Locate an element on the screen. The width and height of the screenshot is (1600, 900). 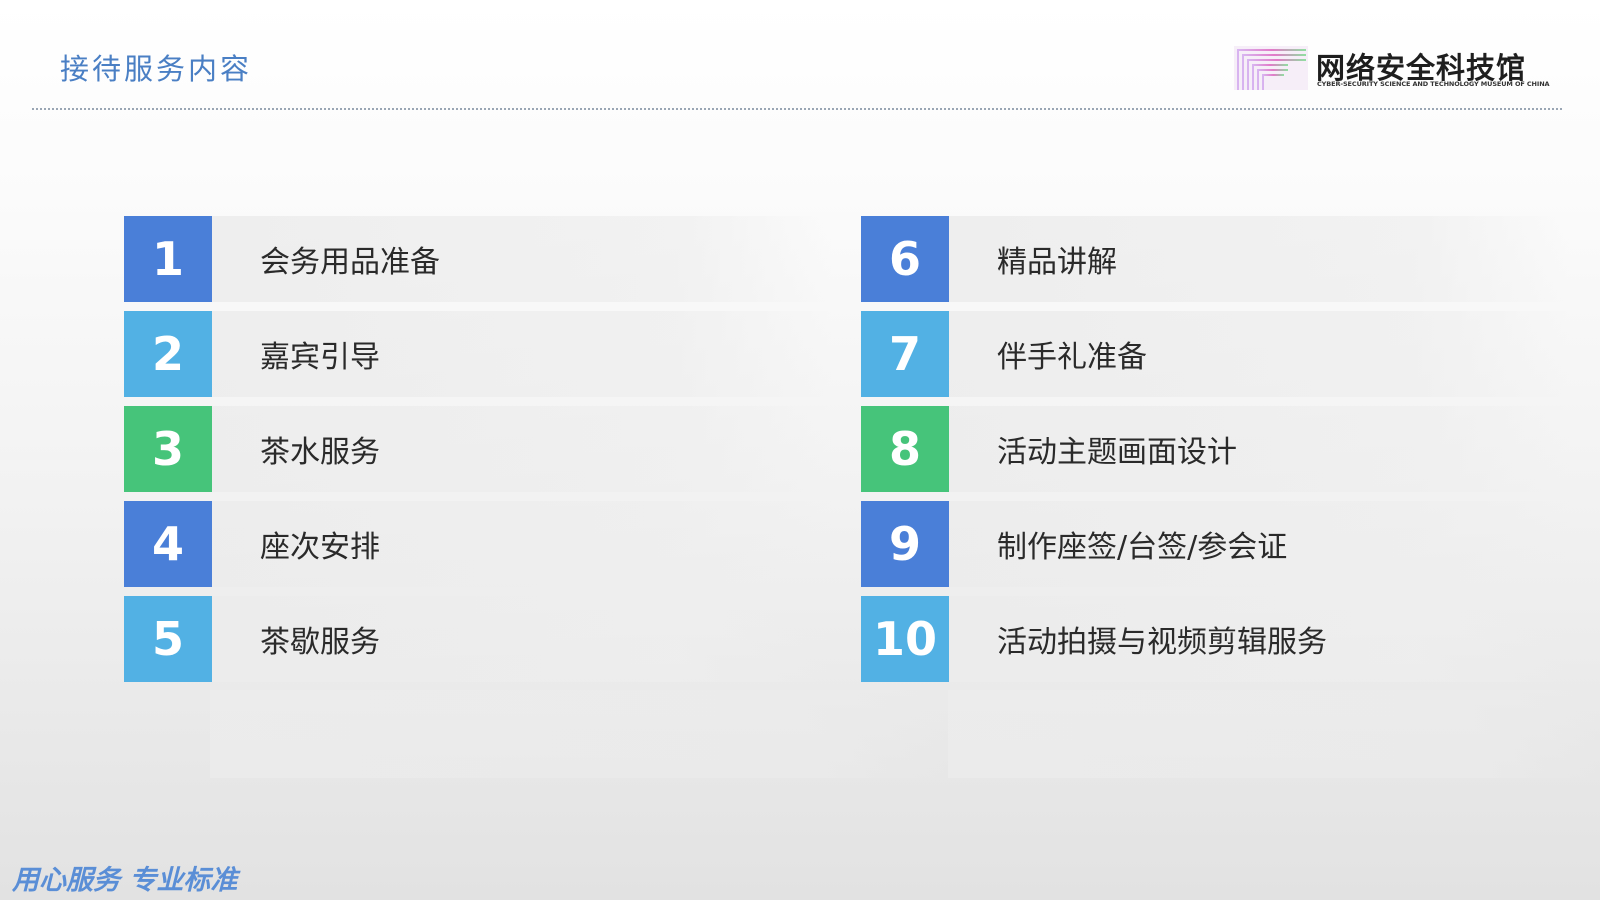
item-label: 会务用品准备 is located at coordinates (350, 262).